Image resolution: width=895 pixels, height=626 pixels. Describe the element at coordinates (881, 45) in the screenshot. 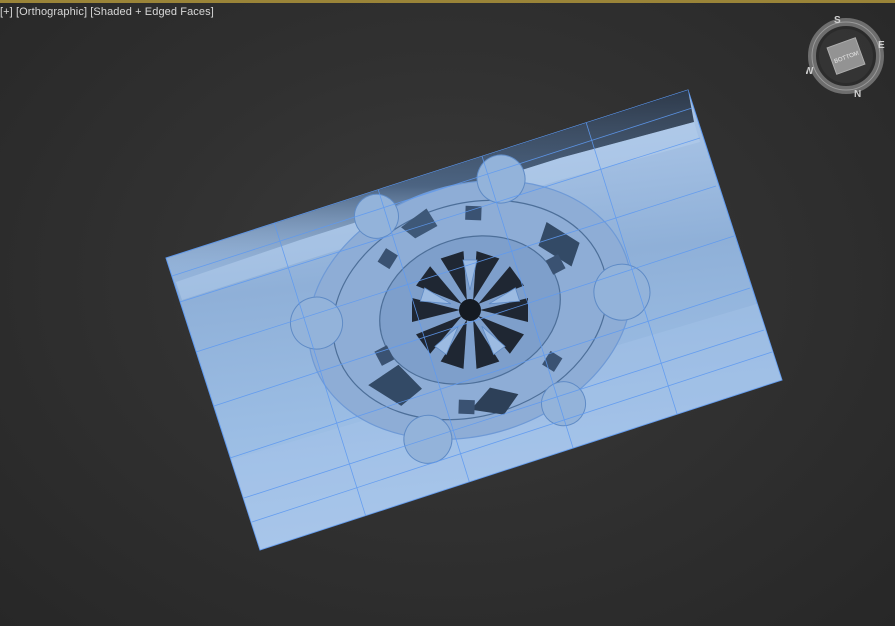

I see `compass-east-label: E` at that location.